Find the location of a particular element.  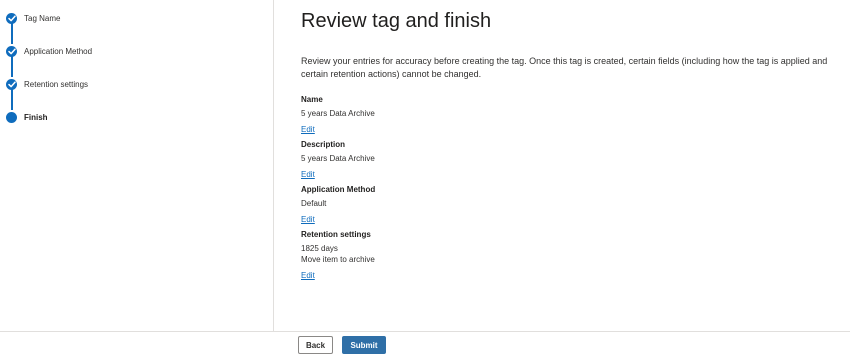

edit-retention-settings-link: Edit is located at coordinates (308, 275).